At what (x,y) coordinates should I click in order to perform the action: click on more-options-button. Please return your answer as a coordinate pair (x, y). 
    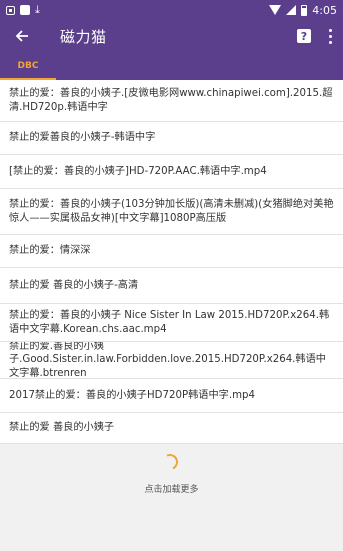
    Looking at the image, I should click on (330, 36).